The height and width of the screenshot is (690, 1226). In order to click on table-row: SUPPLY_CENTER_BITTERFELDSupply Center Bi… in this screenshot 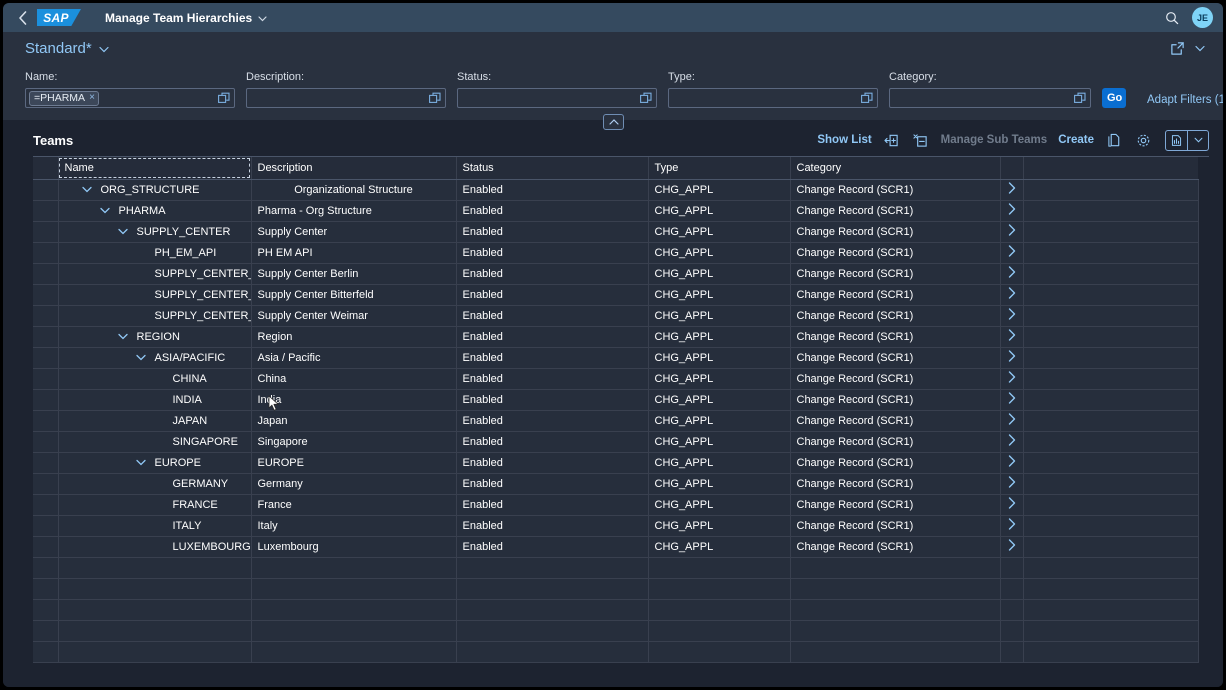, I will do `click(616, 295)`.